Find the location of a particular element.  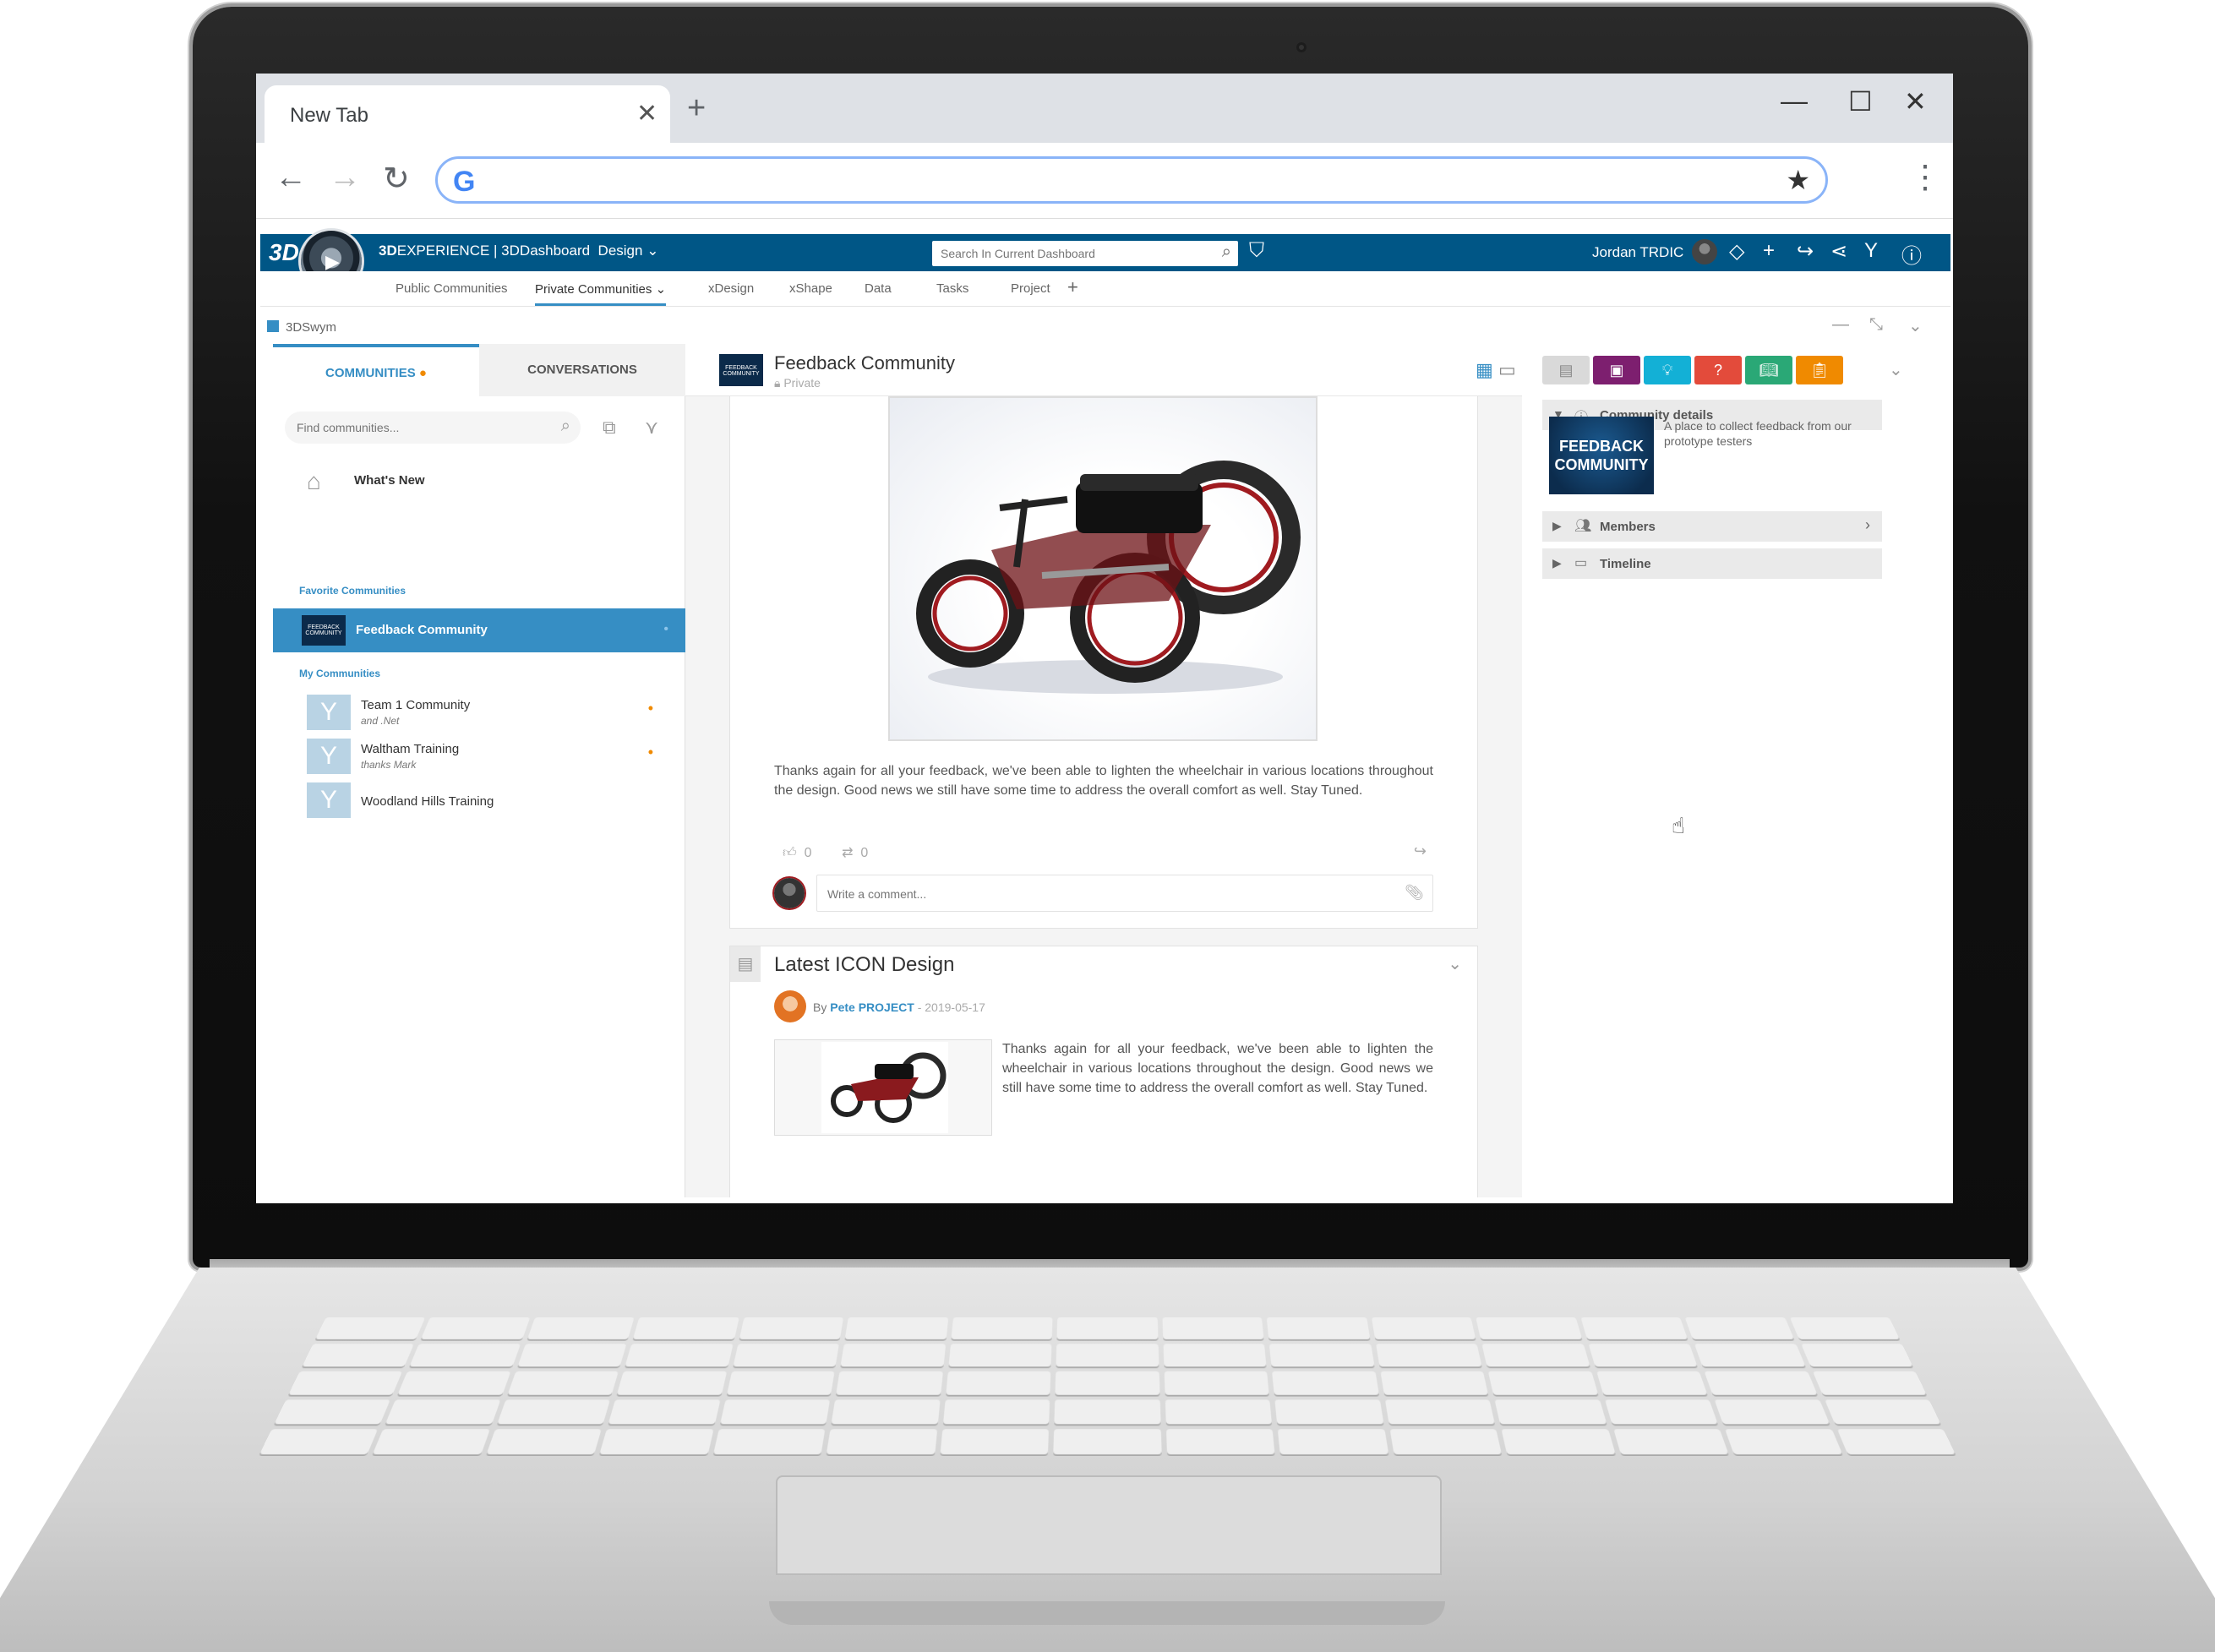

notification-icon: ◇ is located at coordinates (1736, 251).